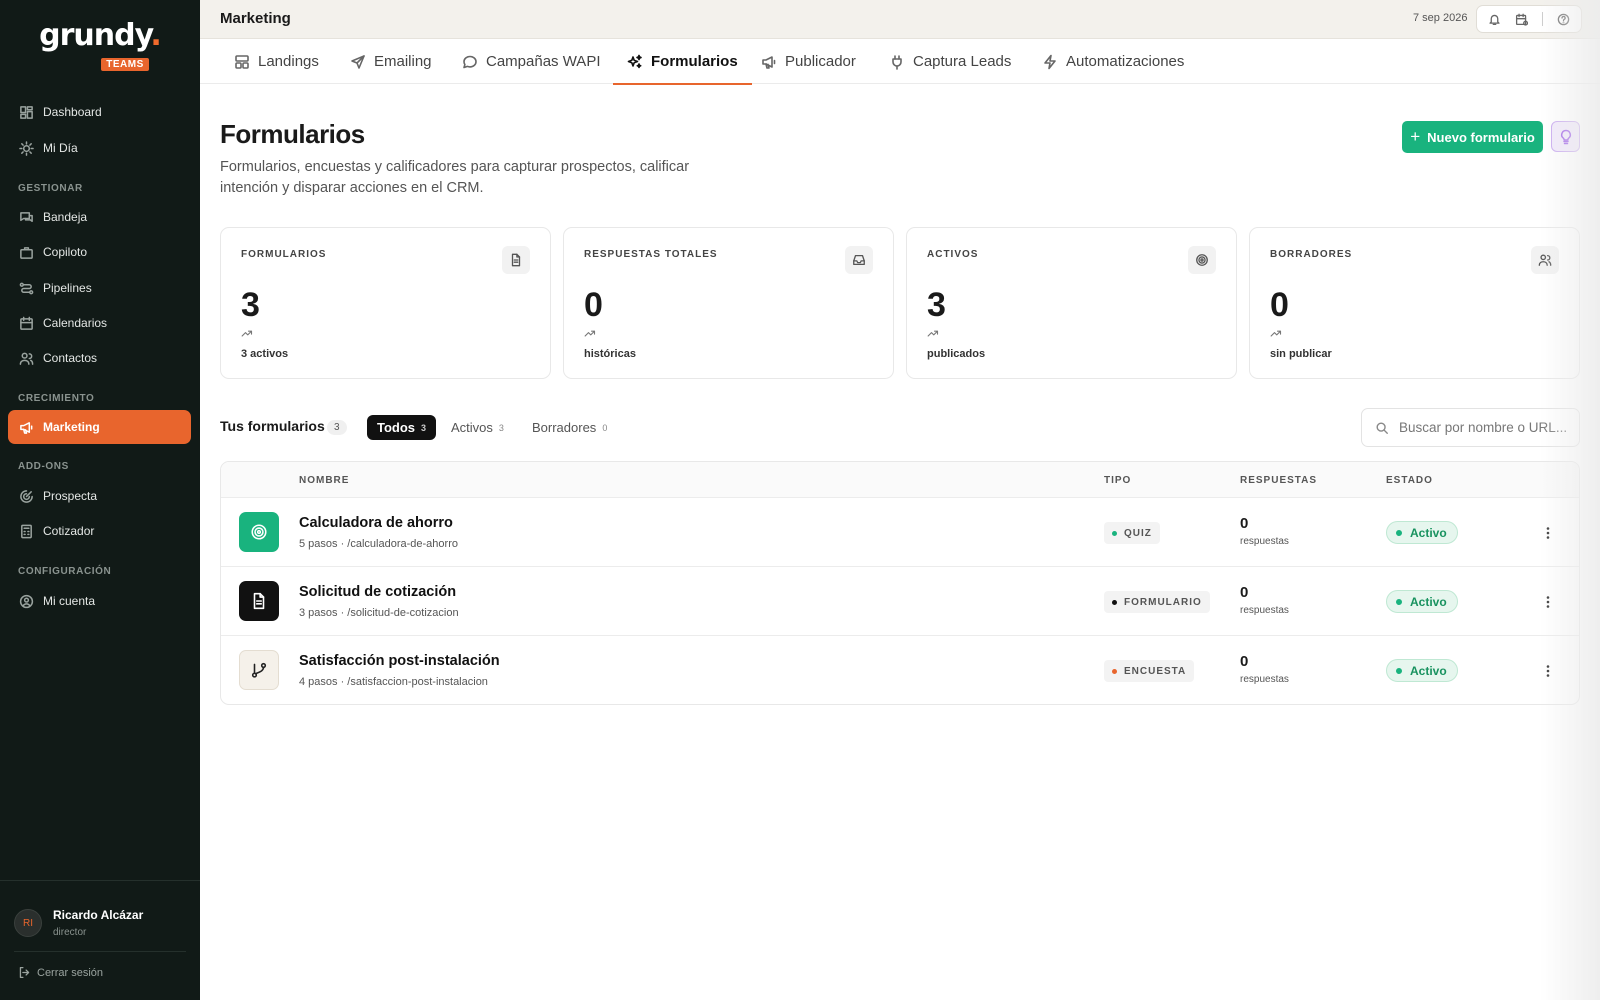  I want to click on topbar-separator, so click(1542, 19).